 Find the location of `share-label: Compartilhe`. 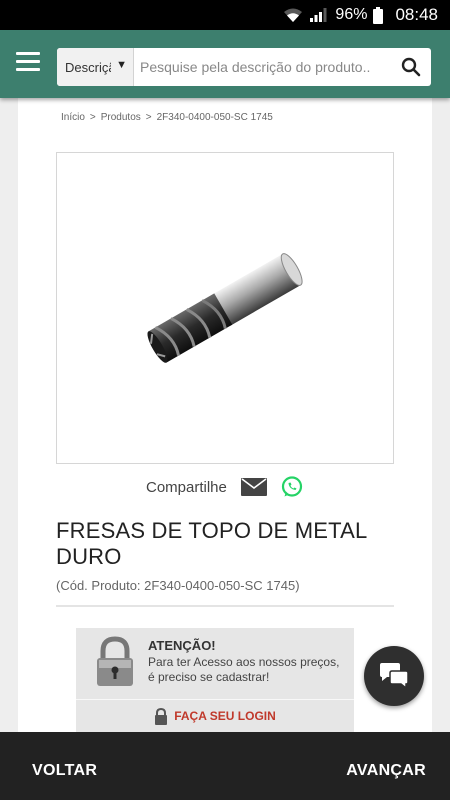

share-label: Compartilhe is located at coordinates (186, 487).